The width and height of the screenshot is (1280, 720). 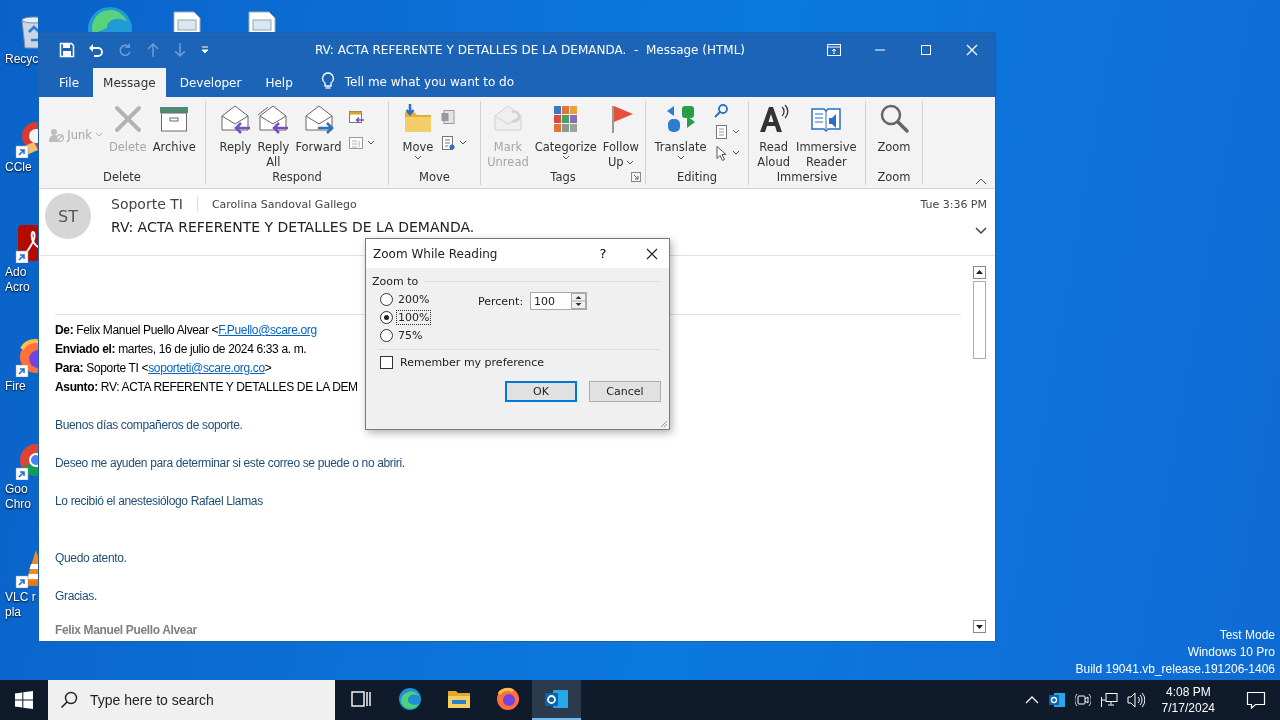 What do you see at coordinates (15, 386) in the screenshot?
I see `desktop-icon-label: Fire` at bounding box center [15, 386].